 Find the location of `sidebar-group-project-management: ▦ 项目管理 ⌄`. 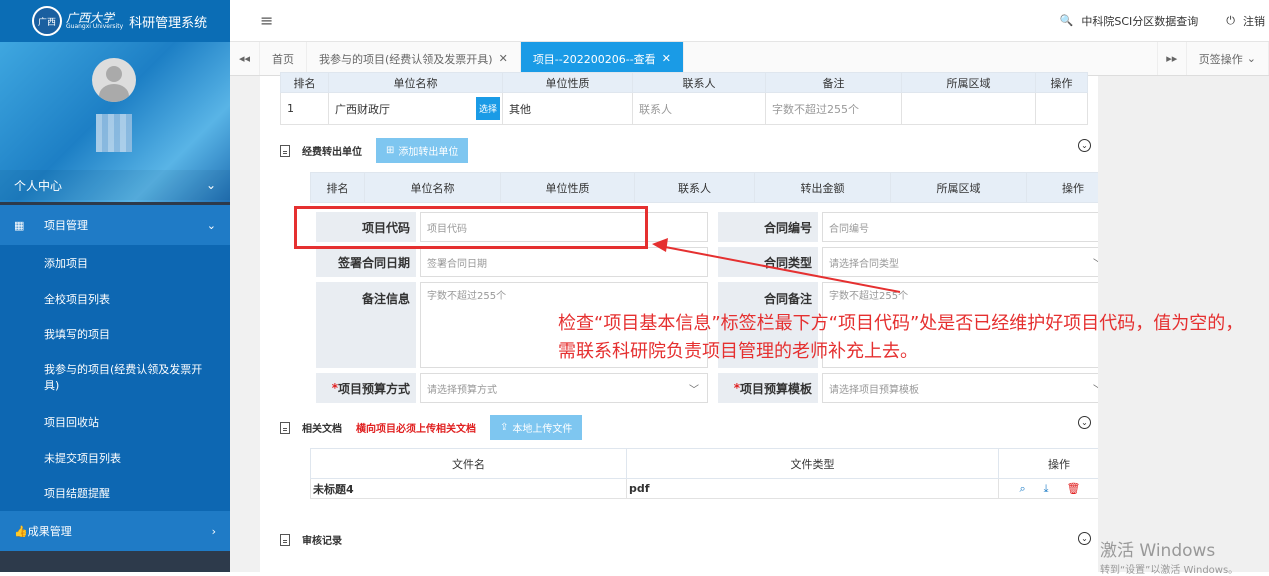

sidebar-group-project-management: ▦ 项目管理 ⌄ is located at coordinates (115, 225).